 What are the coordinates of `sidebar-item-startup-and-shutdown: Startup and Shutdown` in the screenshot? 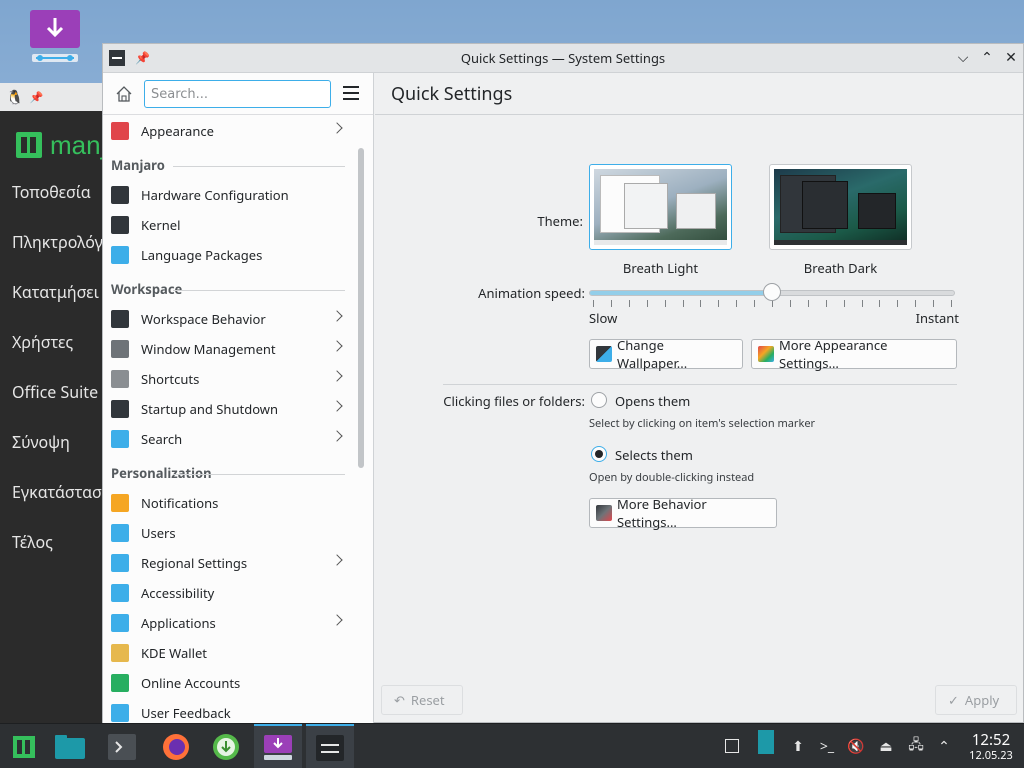 It's located at (228, 409).